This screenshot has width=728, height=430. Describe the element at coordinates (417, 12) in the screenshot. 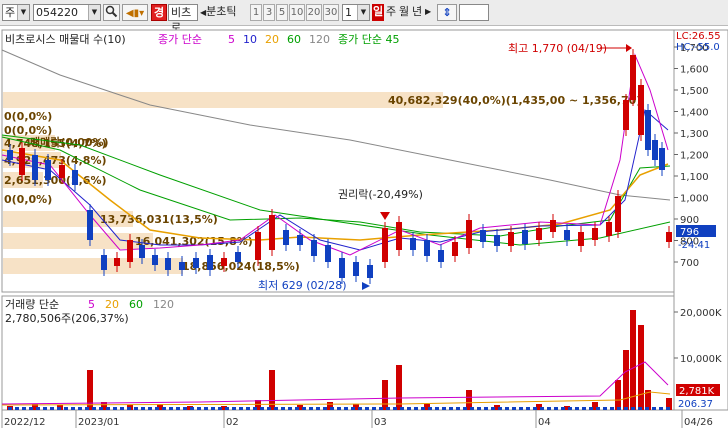

I see `year-button: 년` at that location.